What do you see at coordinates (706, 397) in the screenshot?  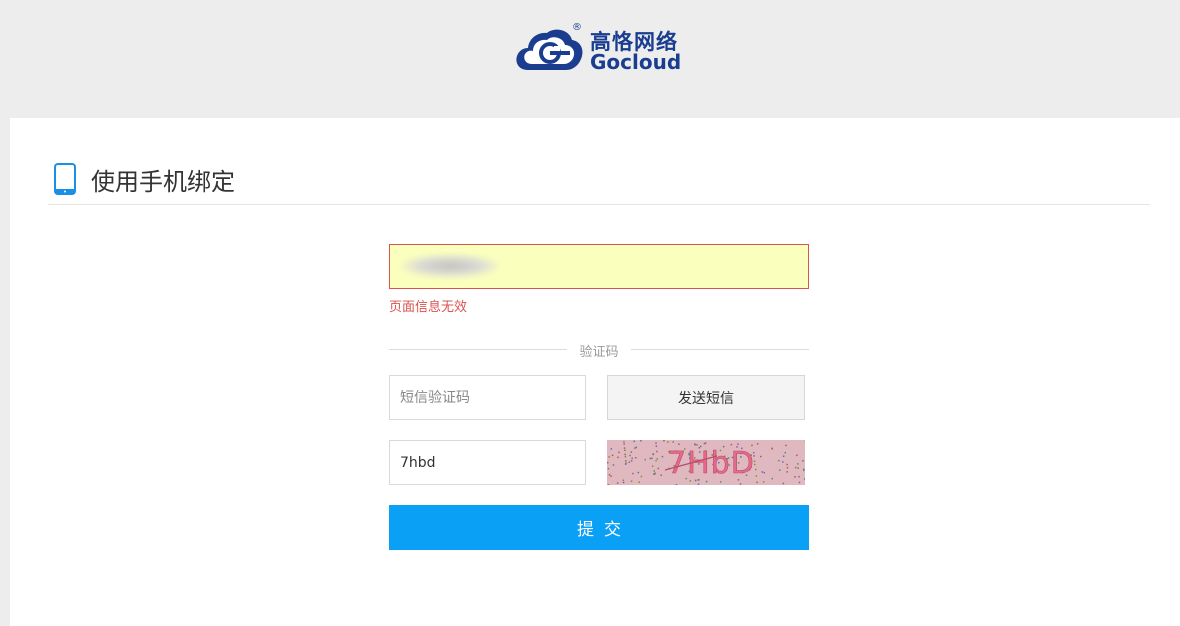 I see `send-sms-button: 发送短信` at bounding box center [706, 397].